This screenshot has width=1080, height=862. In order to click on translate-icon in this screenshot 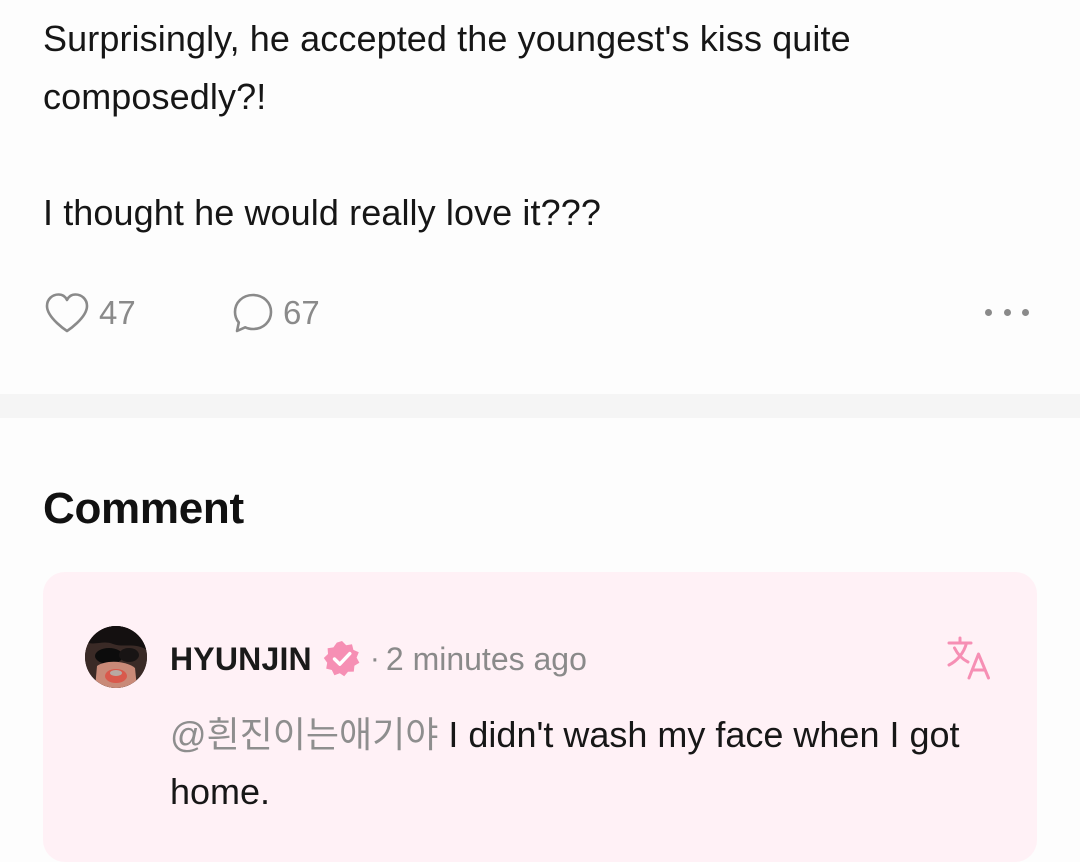, I will do `click(968, 658)`.